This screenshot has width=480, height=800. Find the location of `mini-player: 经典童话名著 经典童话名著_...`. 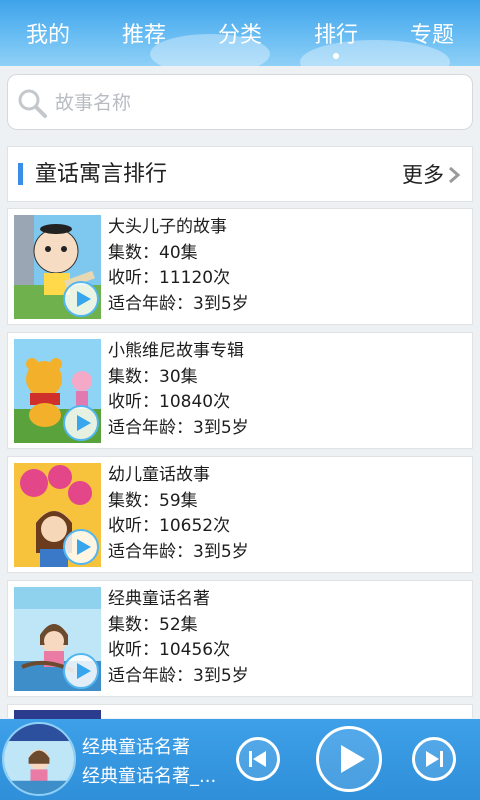

mini-player: 经典童话名著 经典童话名著_... is located at coordinates (240, 759).